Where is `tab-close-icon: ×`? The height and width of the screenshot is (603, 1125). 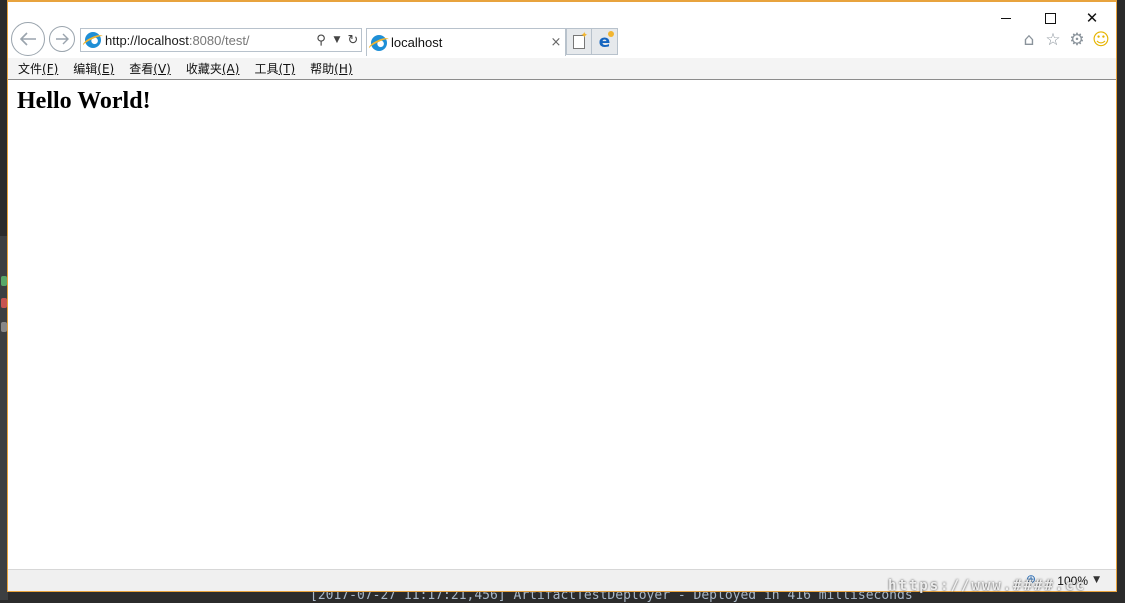 tab-close-icon: × is located at coordinates (556, 42).